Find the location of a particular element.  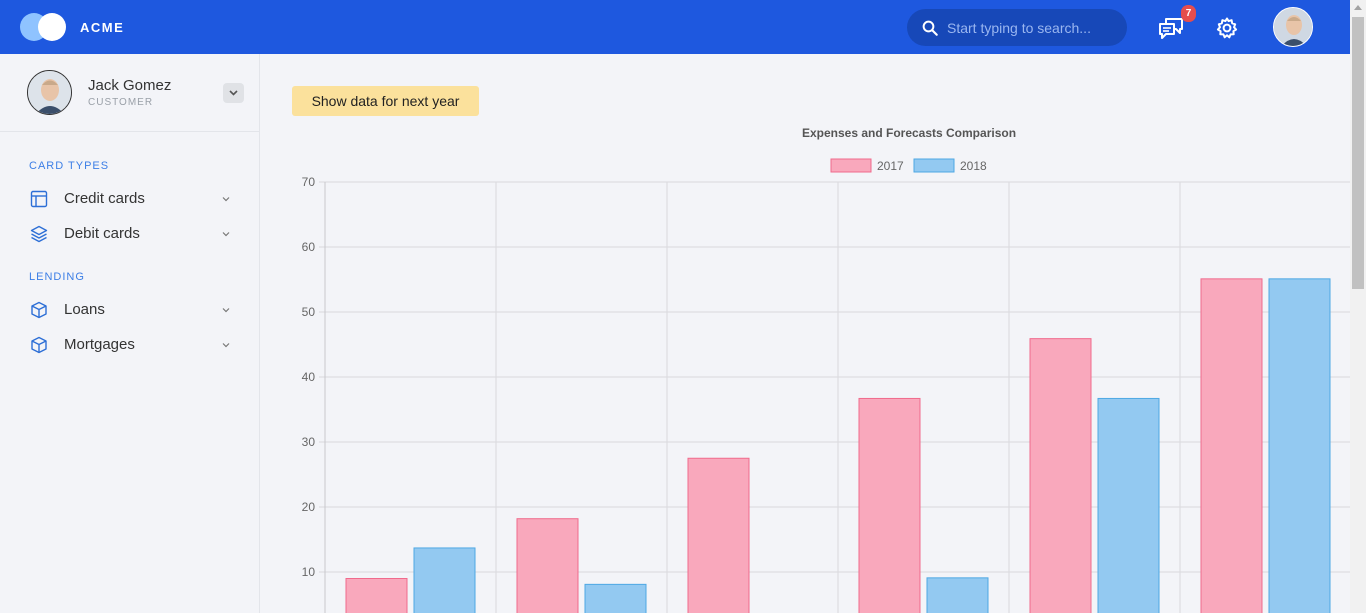

layers-icon is located at coordinates (39, 234).